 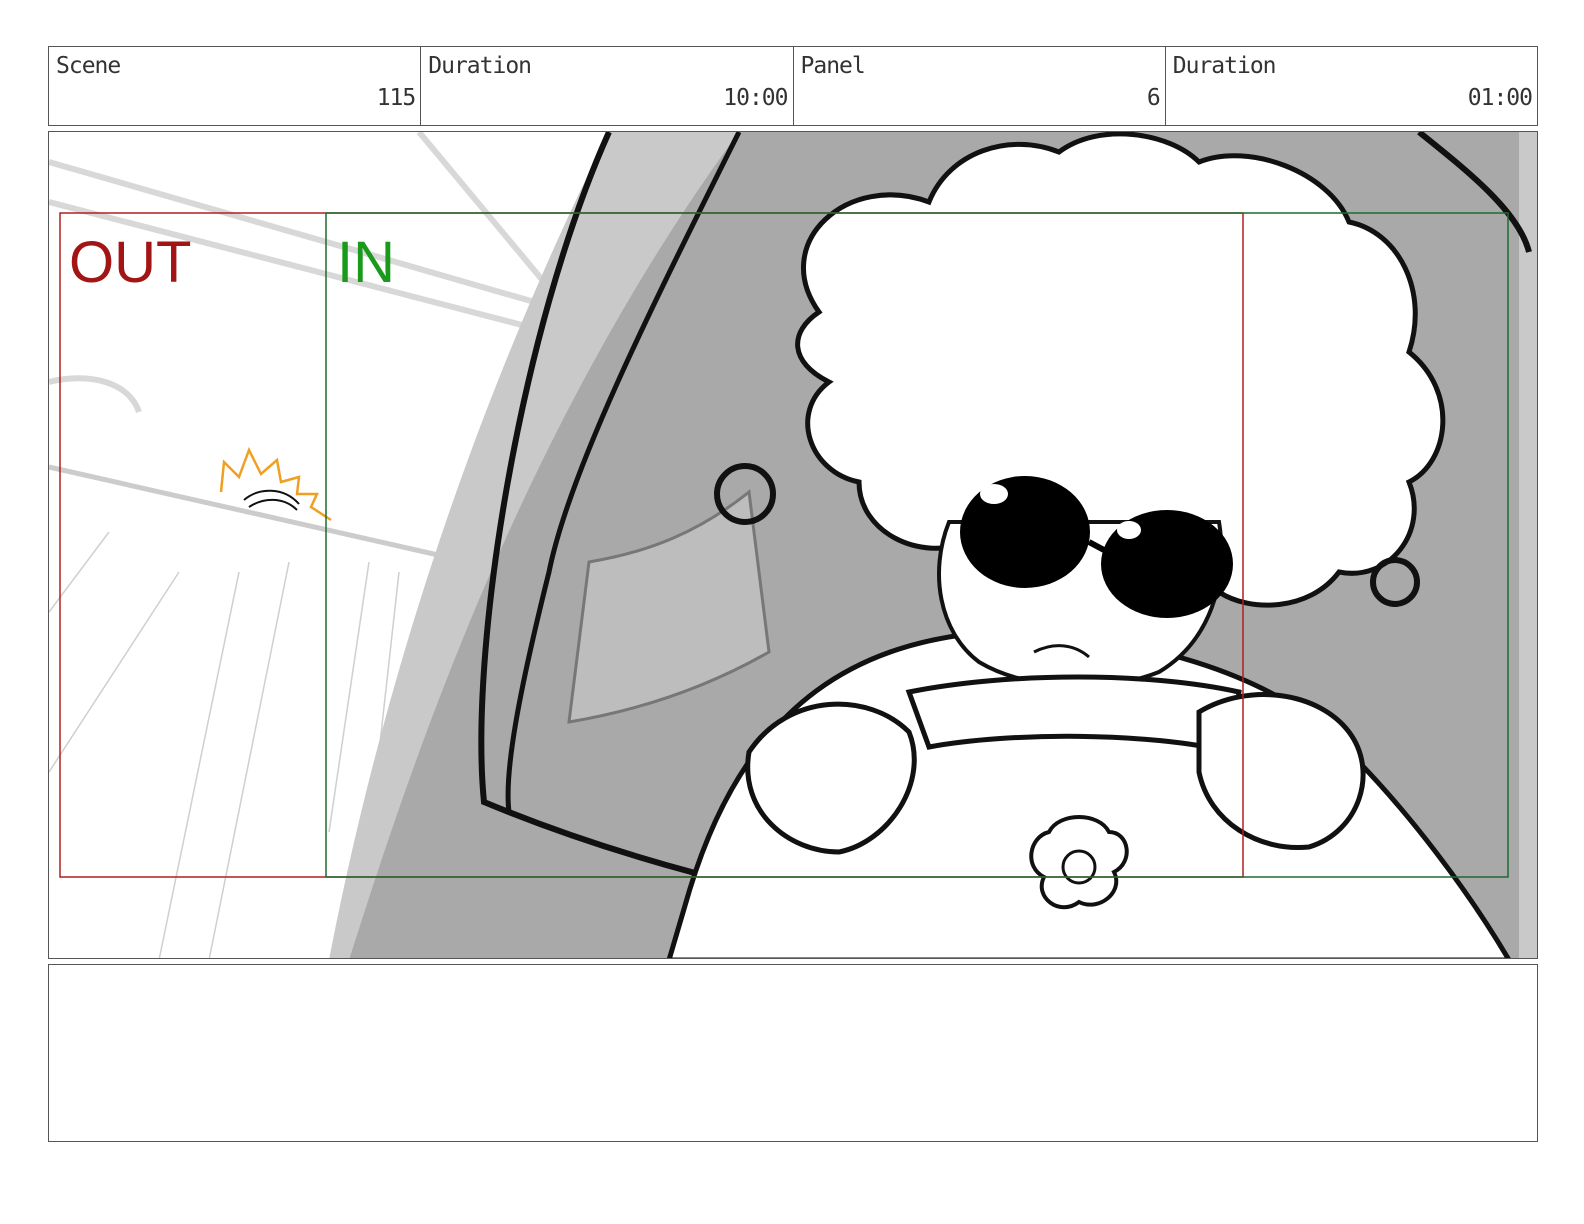 What do you see at coordinates (793, 1053) in the screenshot?
I see `panel-notes` at bounding box center [793, 1053].